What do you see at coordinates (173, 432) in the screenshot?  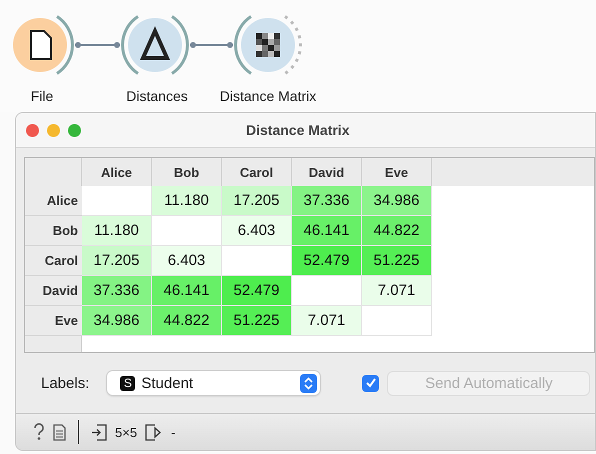 I see `output-summary: -` at bounding box center [173, 432].